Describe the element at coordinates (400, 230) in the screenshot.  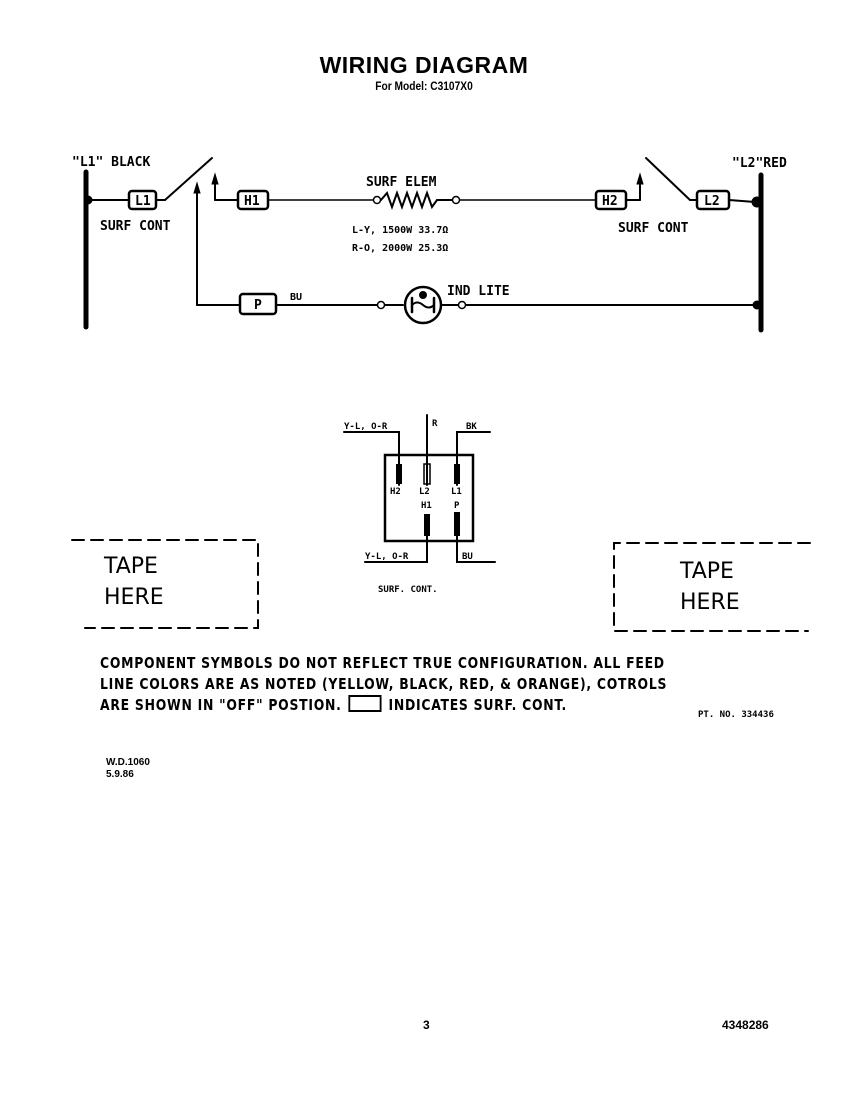
I see `element-rating-1: L-Y, 1500W 33.7Ω` at that location.